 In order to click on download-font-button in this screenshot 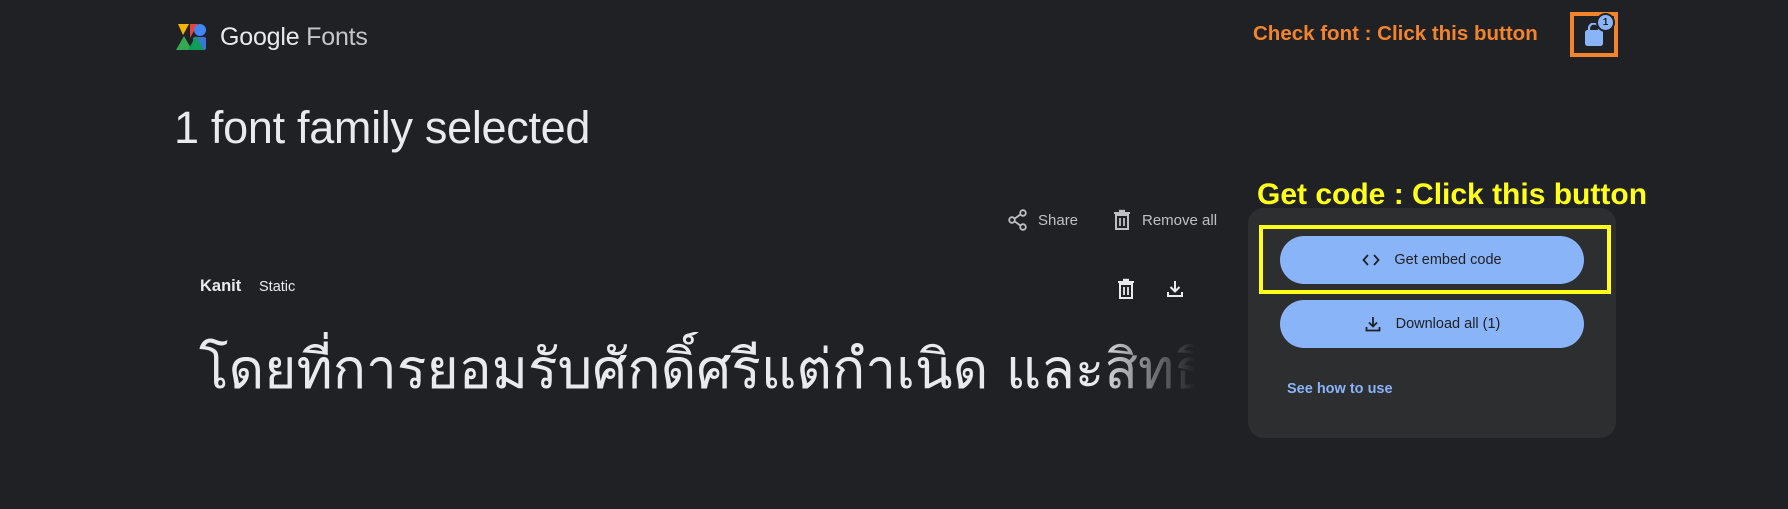, I will do `click(1175, 289)`.